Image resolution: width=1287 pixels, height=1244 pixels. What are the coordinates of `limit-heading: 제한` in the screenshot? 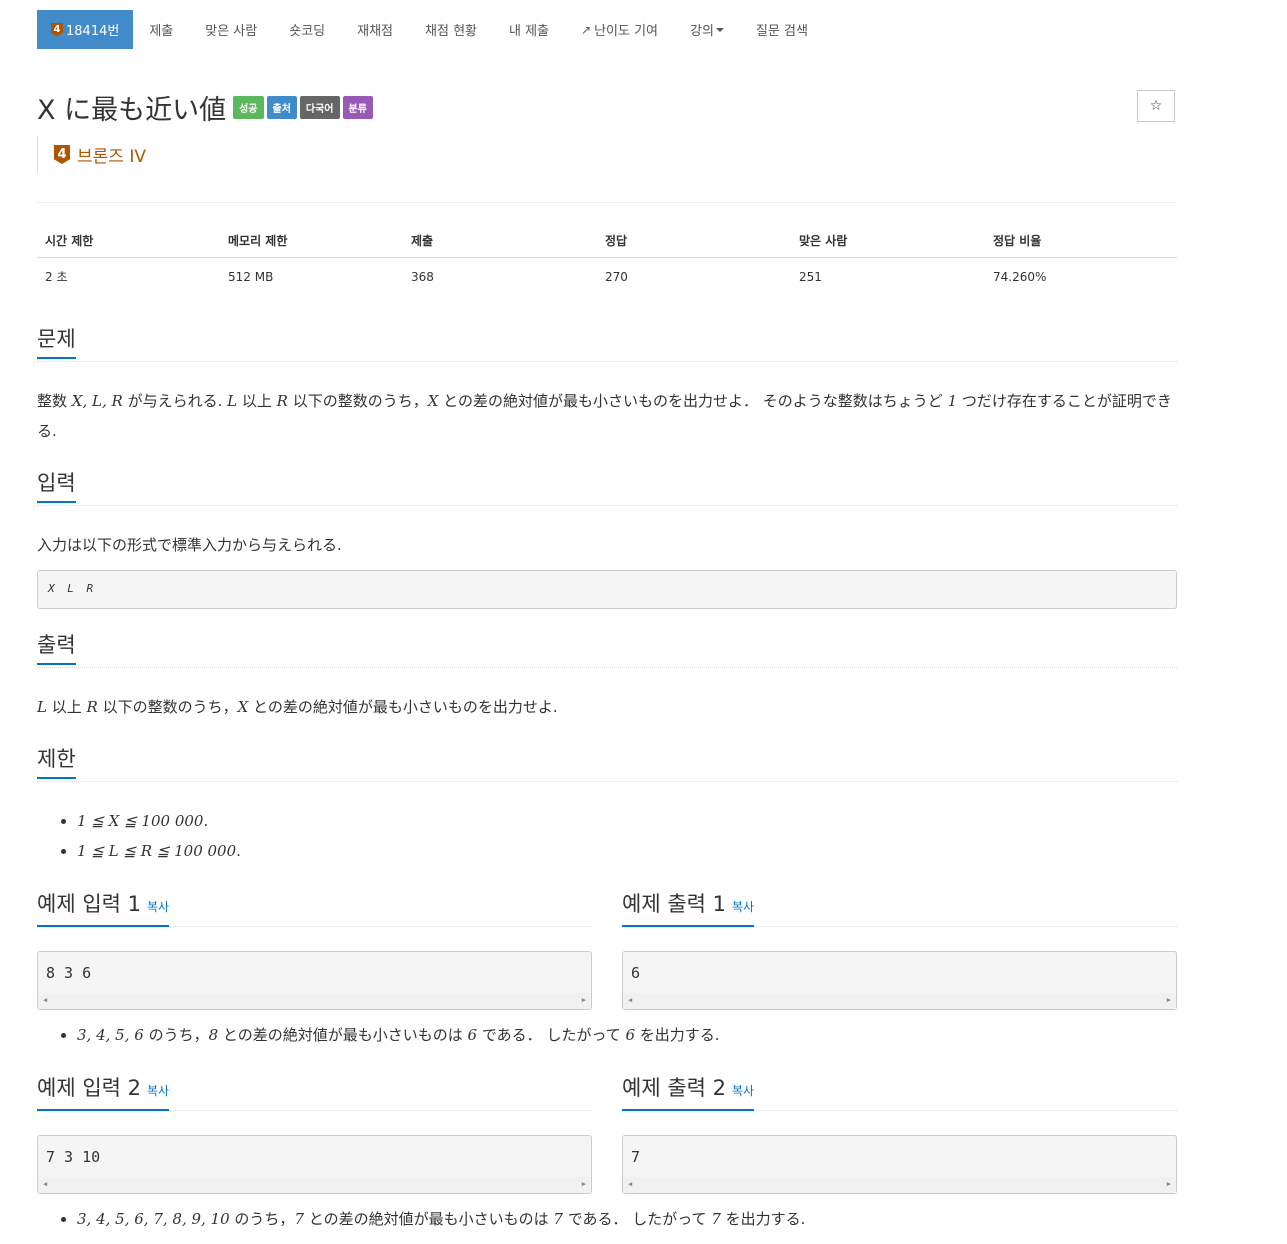 It's located at (56, 762).